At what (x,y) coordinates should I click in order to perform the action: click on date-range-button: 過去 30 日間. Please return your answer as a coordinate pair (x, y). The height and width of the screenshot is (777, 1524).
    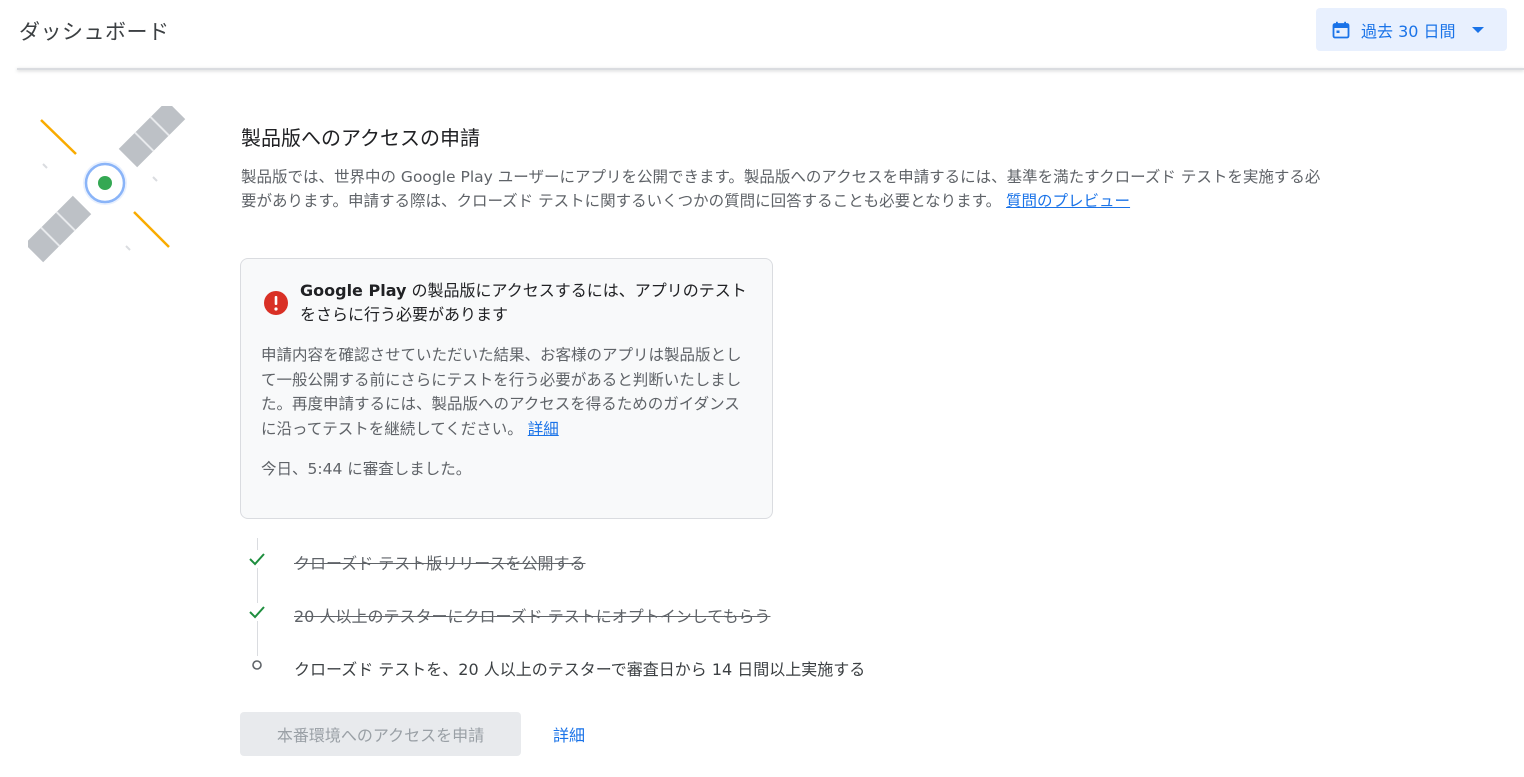
    Looking at the image, I should click on (1411, 29).